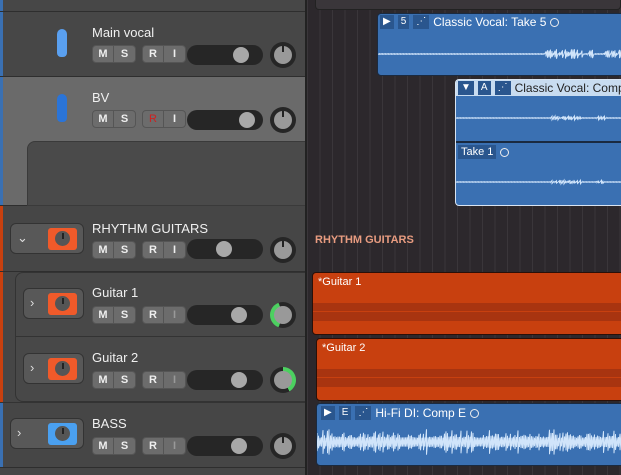  What do you see at coordinates (153, 435) in the screenshot?
I see `track-header-bass: › BASS MSRI` at bounding box center [153, 435].